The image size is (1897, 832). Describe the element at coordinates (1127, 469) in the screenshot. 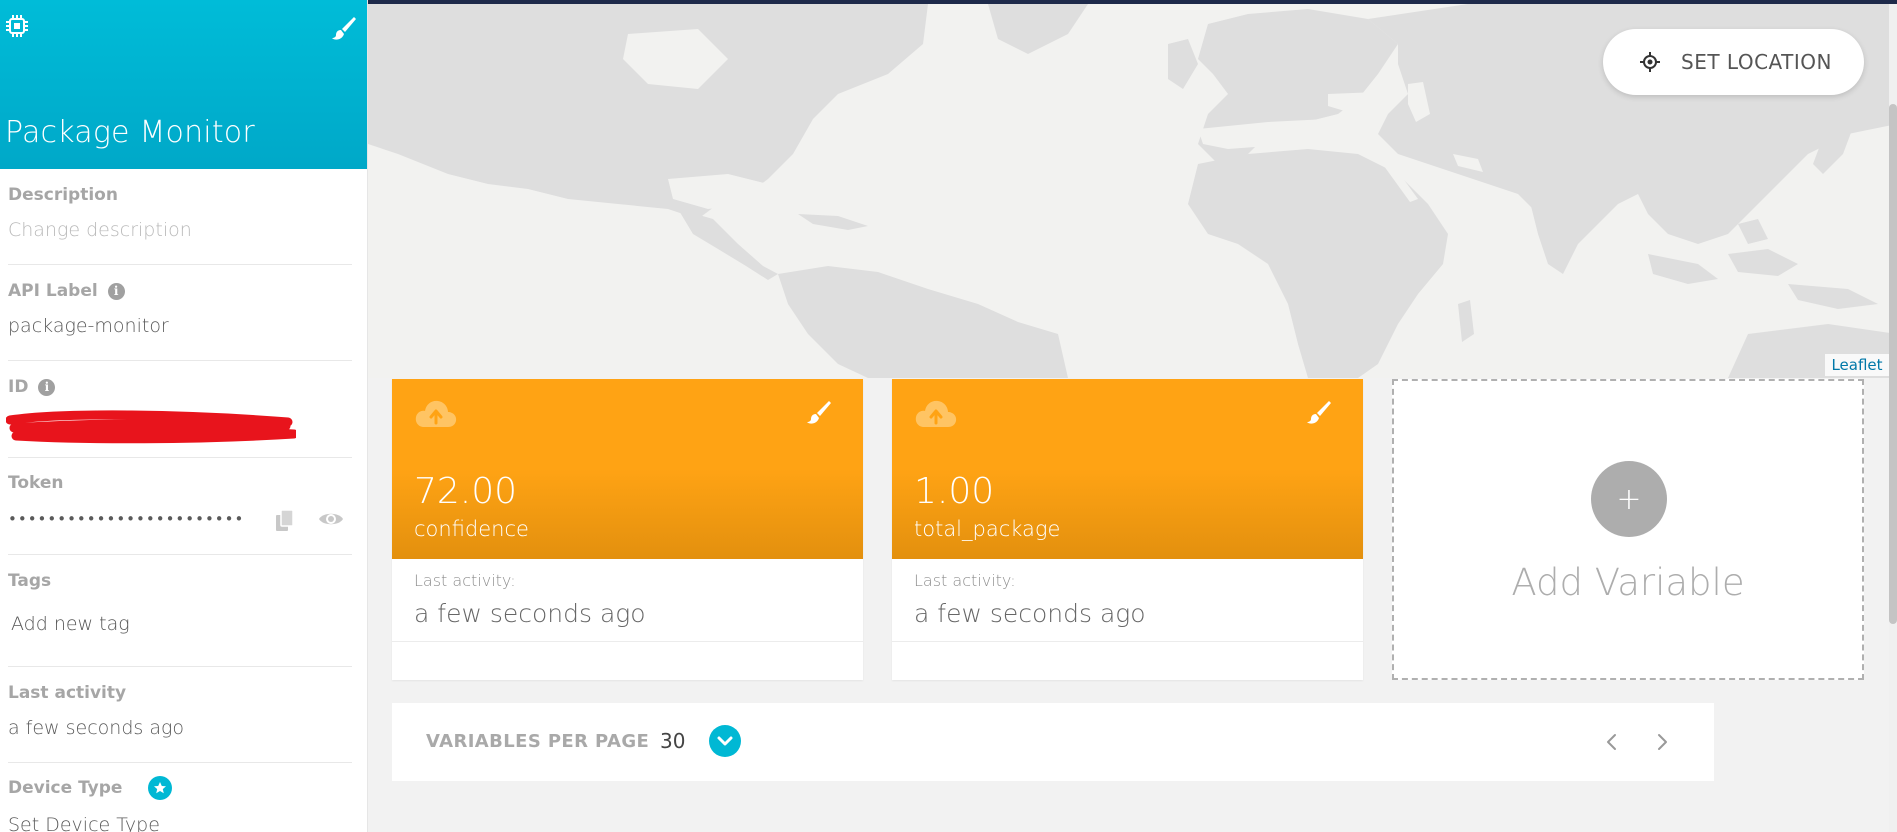

I see `variable-card-header: 1.00 total_package` at that location.